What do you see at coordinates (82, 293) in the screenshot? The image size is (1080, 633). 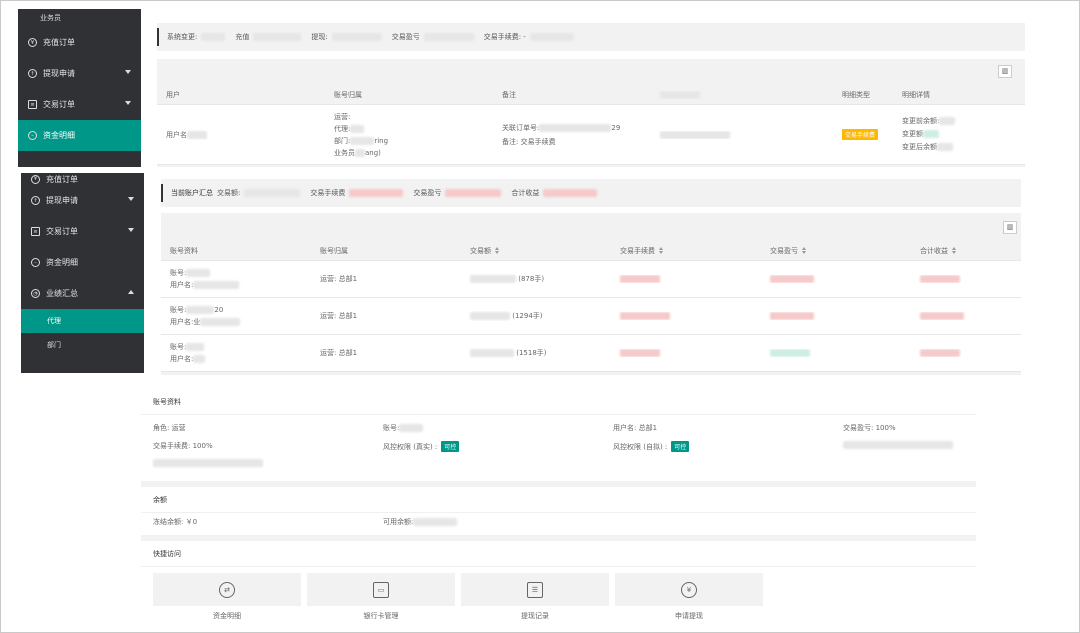 I see `sidebar-item-performance: ◔ 业绩汇总` at bounding box center [82, 293].